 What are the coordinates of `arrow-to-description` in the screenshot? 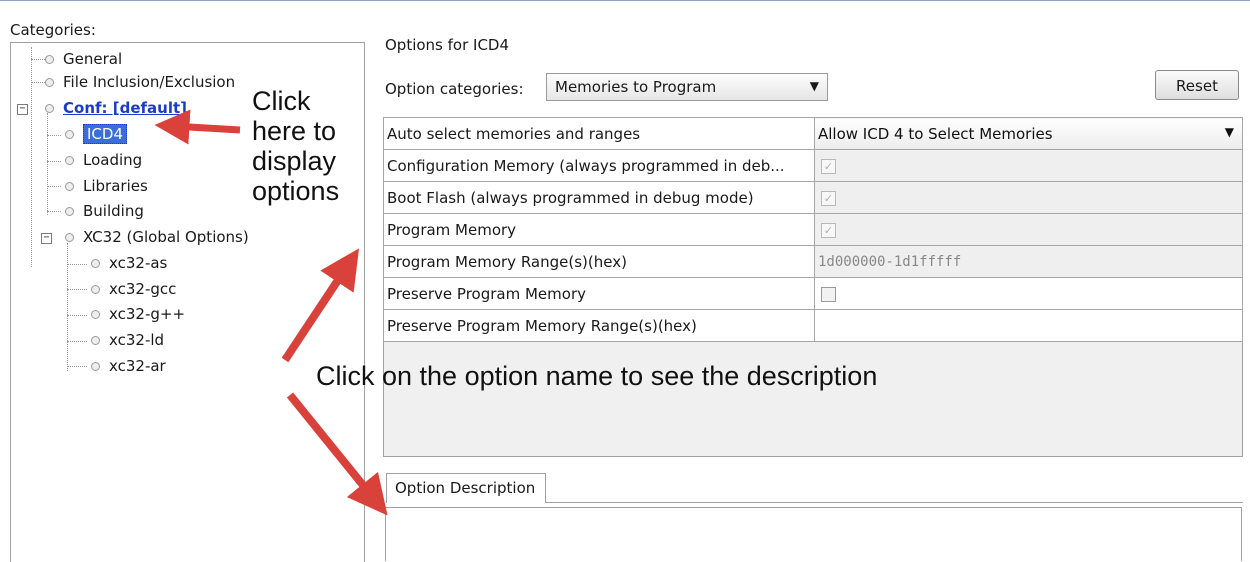 It's located at (337, 454).